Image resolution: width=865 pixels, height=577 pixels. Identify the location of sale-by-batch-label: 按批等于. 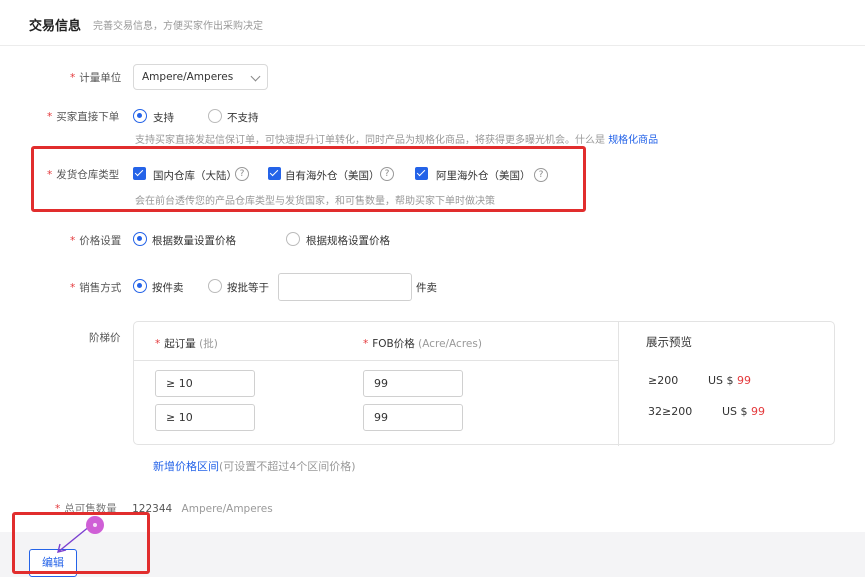
(248, 287).